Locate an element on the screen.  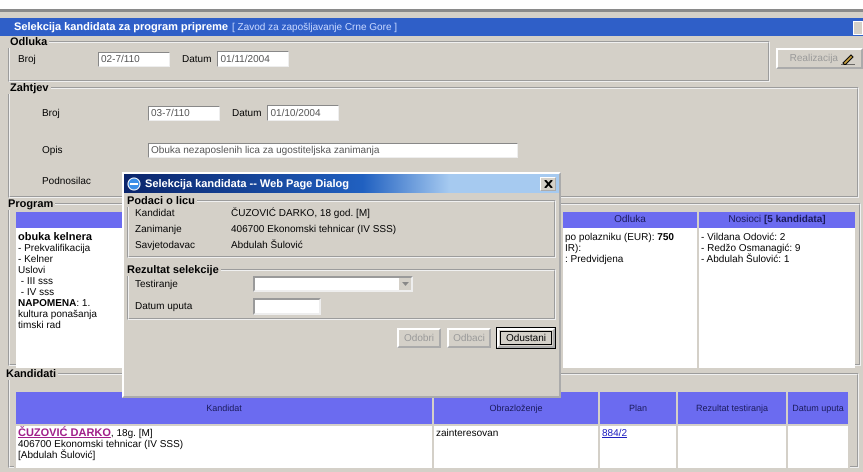
input-field: 02-7/110 is located at coordinates (134, 59).